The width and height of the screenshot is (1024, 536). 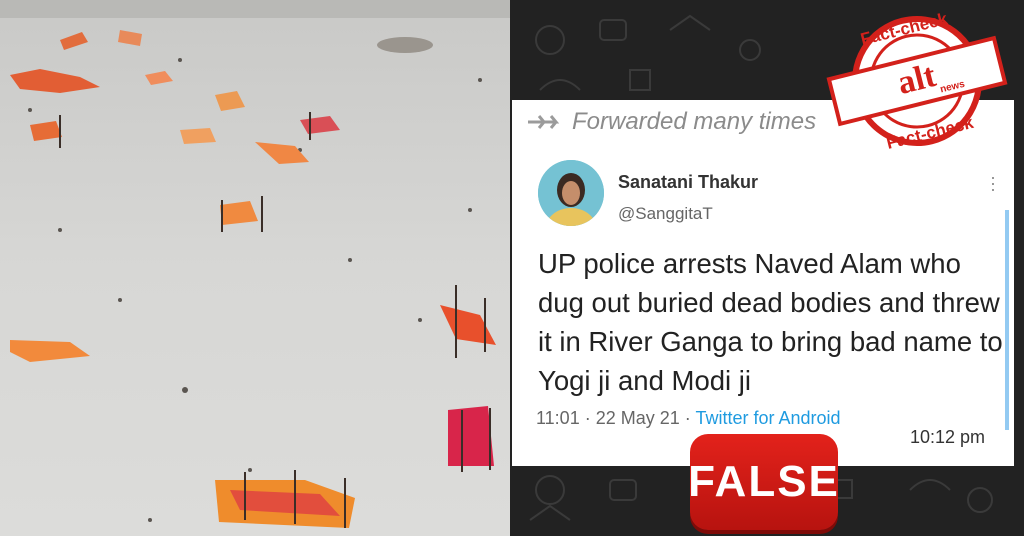 I want to click on verdict-label: FALSE, so click(x=764, y=481).